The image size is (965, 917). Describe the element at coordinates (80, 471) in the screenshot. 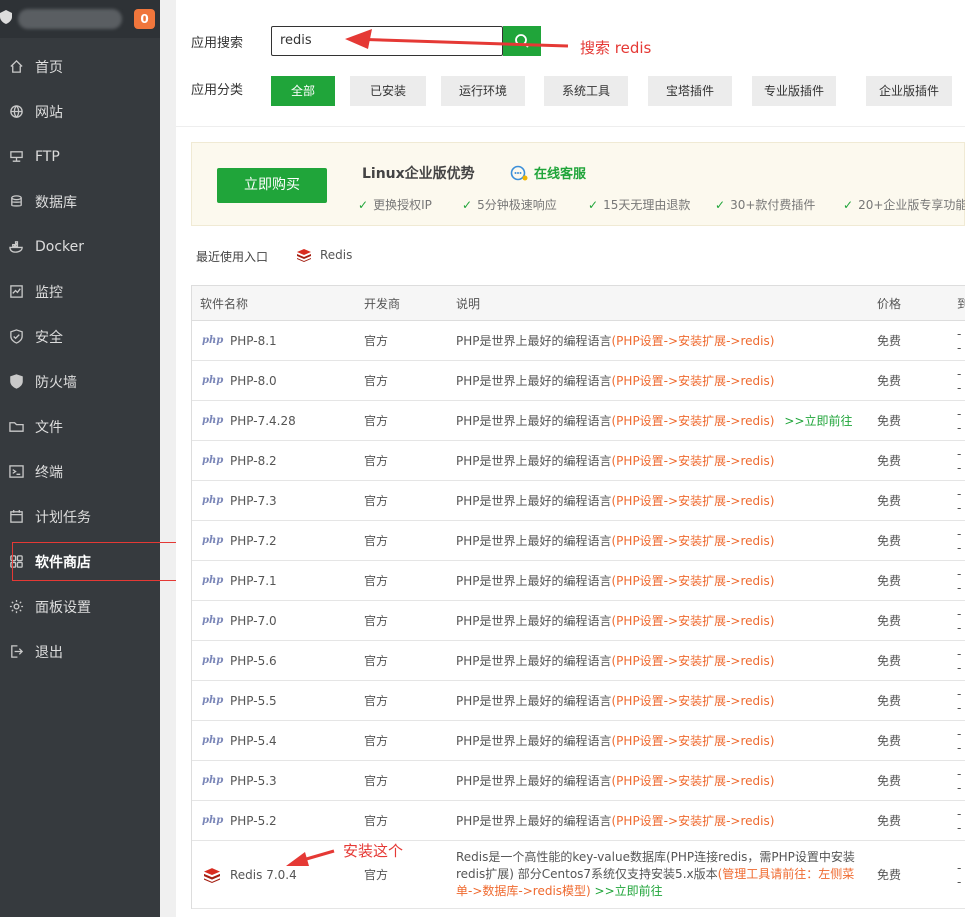

I see `sidebar-item-9: 终端` at that location.